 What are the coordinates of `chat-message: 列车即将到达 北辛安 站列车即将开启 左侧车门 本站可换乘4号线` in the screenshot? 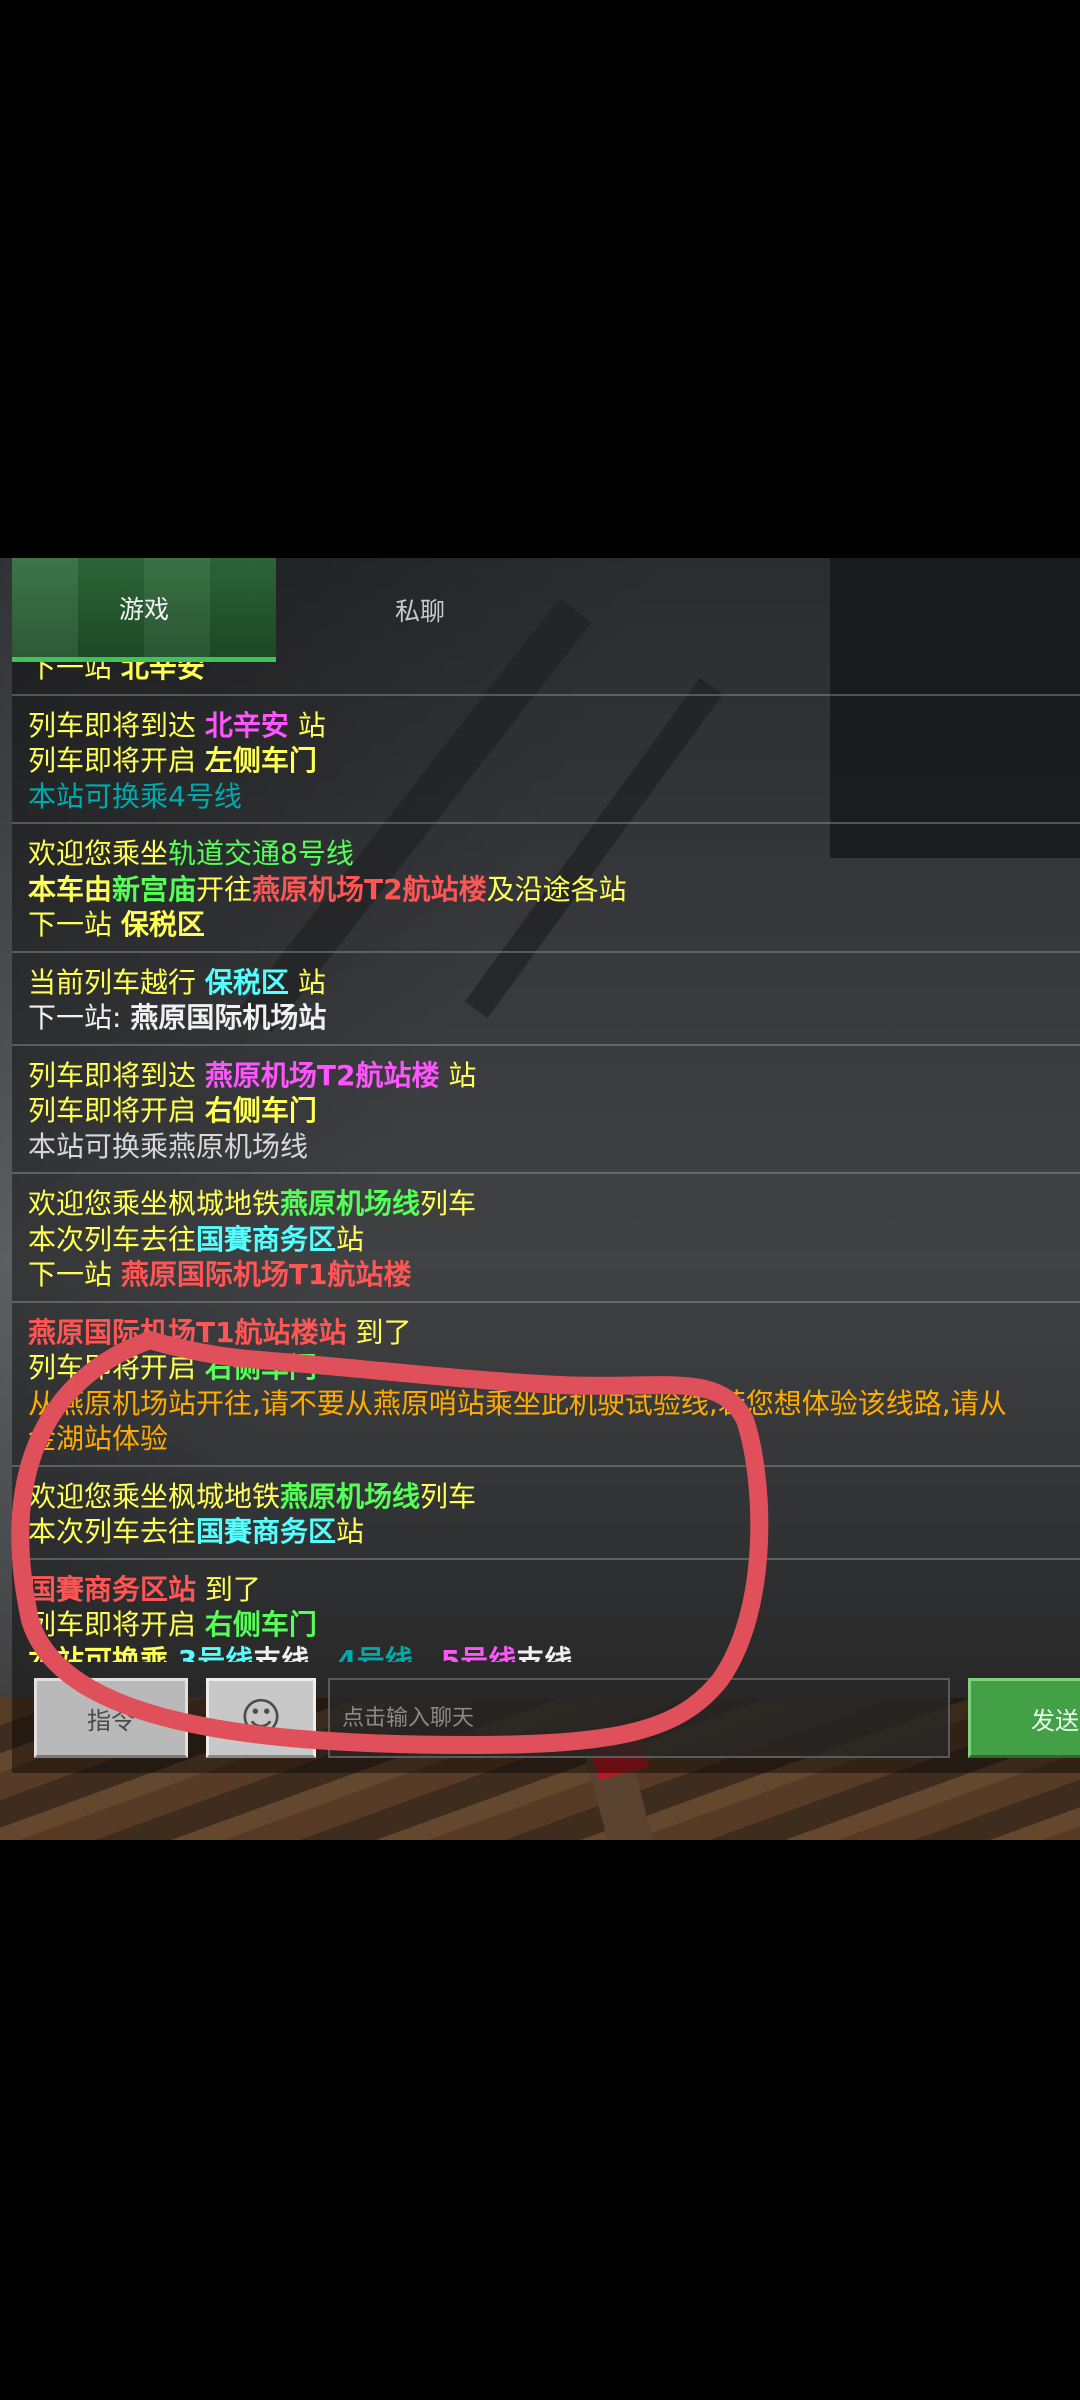 It's located at (546, 760).